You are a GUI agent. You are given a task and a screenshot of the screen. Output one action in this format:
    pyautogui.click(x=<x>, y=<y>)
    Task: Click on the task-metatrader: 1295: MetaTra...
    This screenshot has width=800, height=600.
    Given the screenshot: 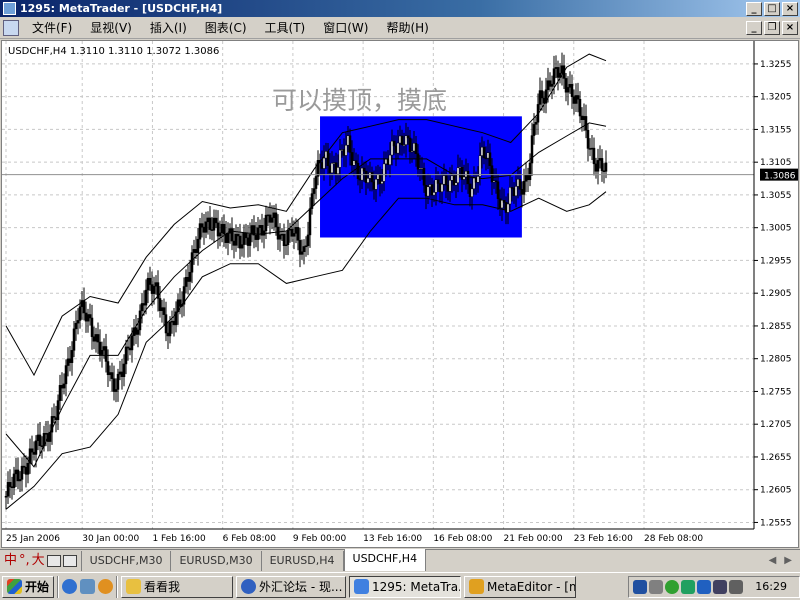 What is the action you would take?
    pyautogui.click(x=405, y=586)
    